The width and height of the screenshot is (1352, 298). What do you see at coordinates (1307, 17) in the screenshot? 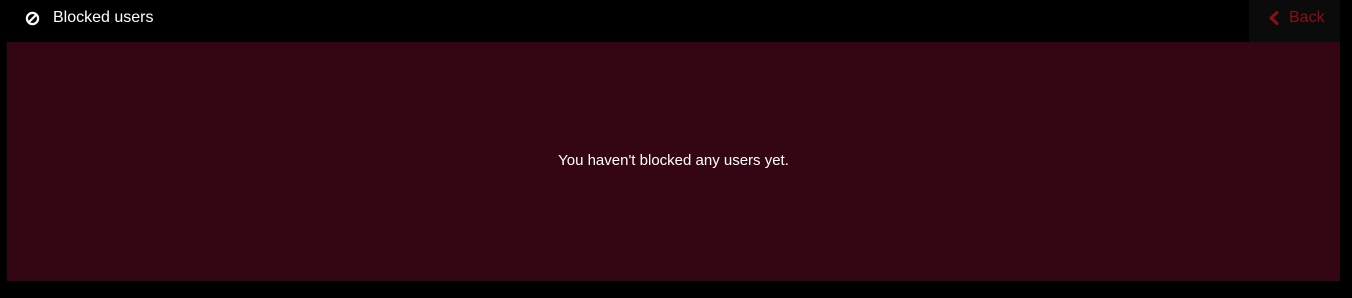
I see `back-label: Back` at bounding box center [1307, 17].